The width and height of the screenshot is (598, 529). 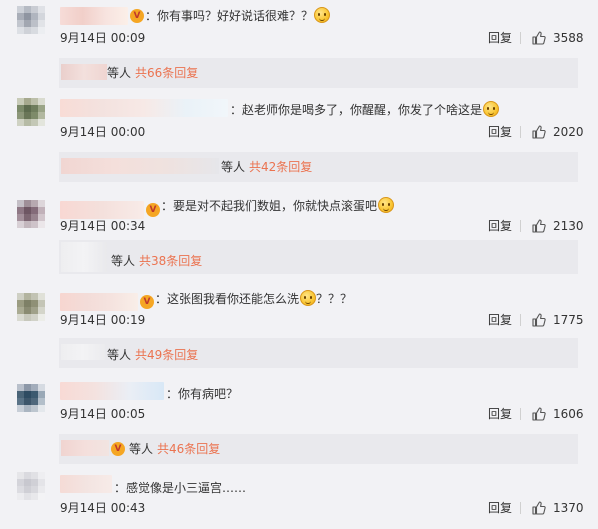 What do you see at coordinates (568, 226) in the screenshot?
I see `like-count: 2130` at bounding box center [568, 226].